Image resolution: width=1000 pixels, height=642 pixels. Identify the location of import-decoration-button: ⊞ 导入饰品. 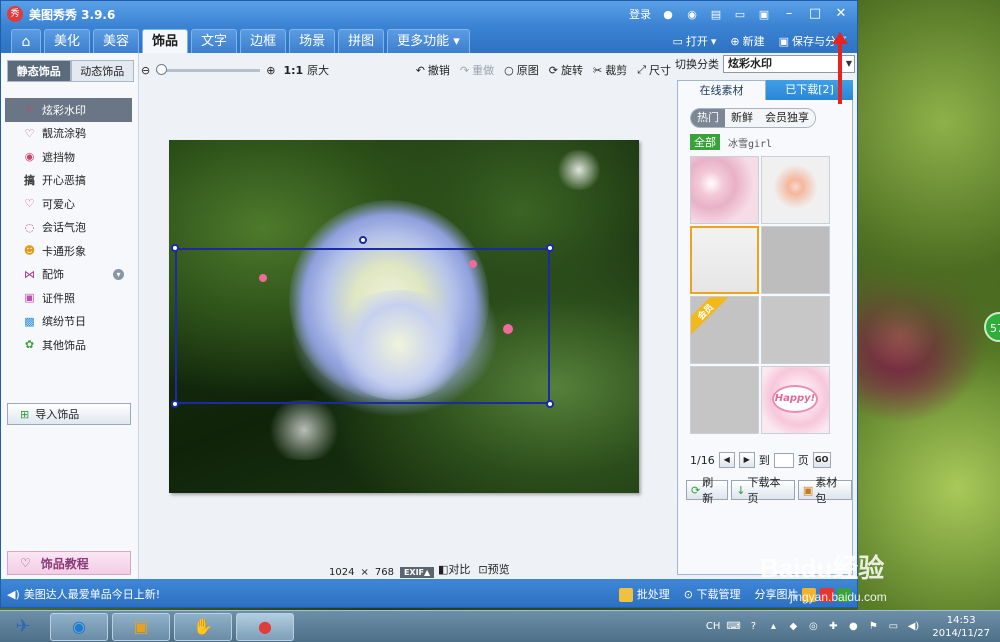
(69, 414).